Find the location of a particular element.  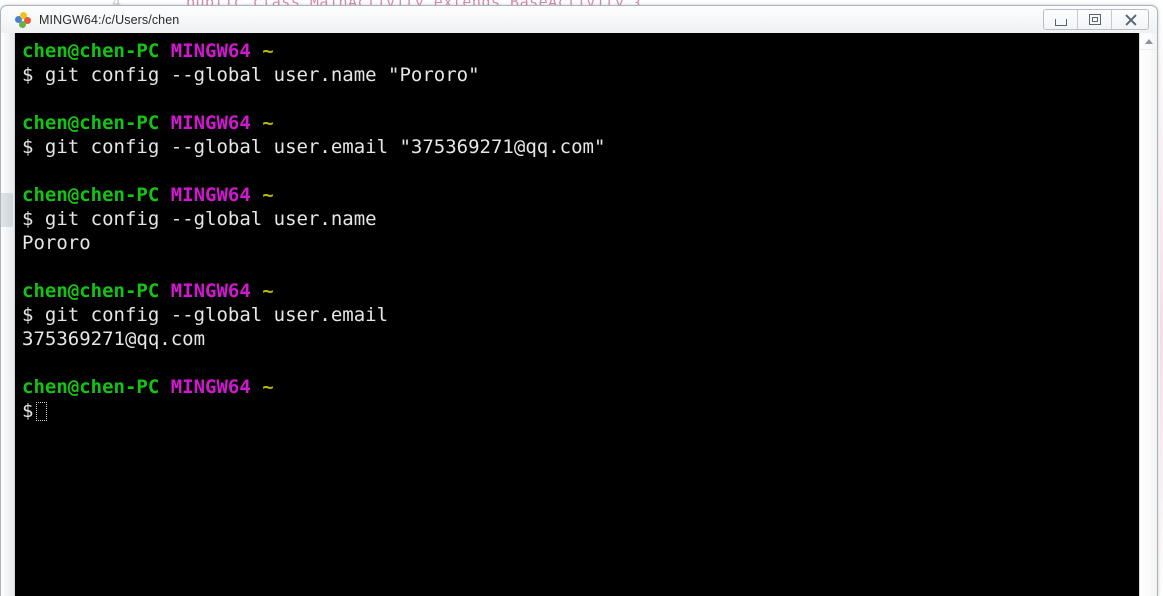

scroll-up-arrow-icon is located at coordinates (1148, 41).